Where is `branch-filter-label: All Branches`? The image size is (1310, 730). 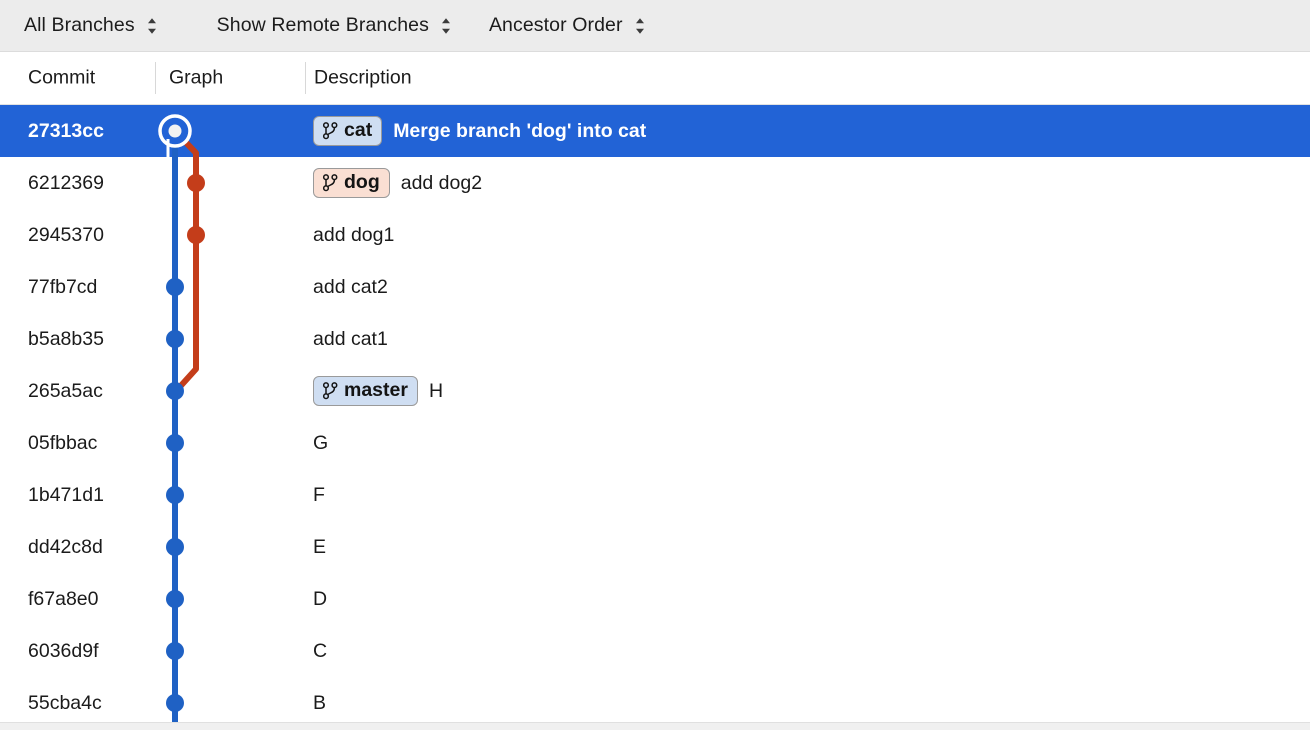
branch-filter-label: All Branches is located at coordinates (79, 25).